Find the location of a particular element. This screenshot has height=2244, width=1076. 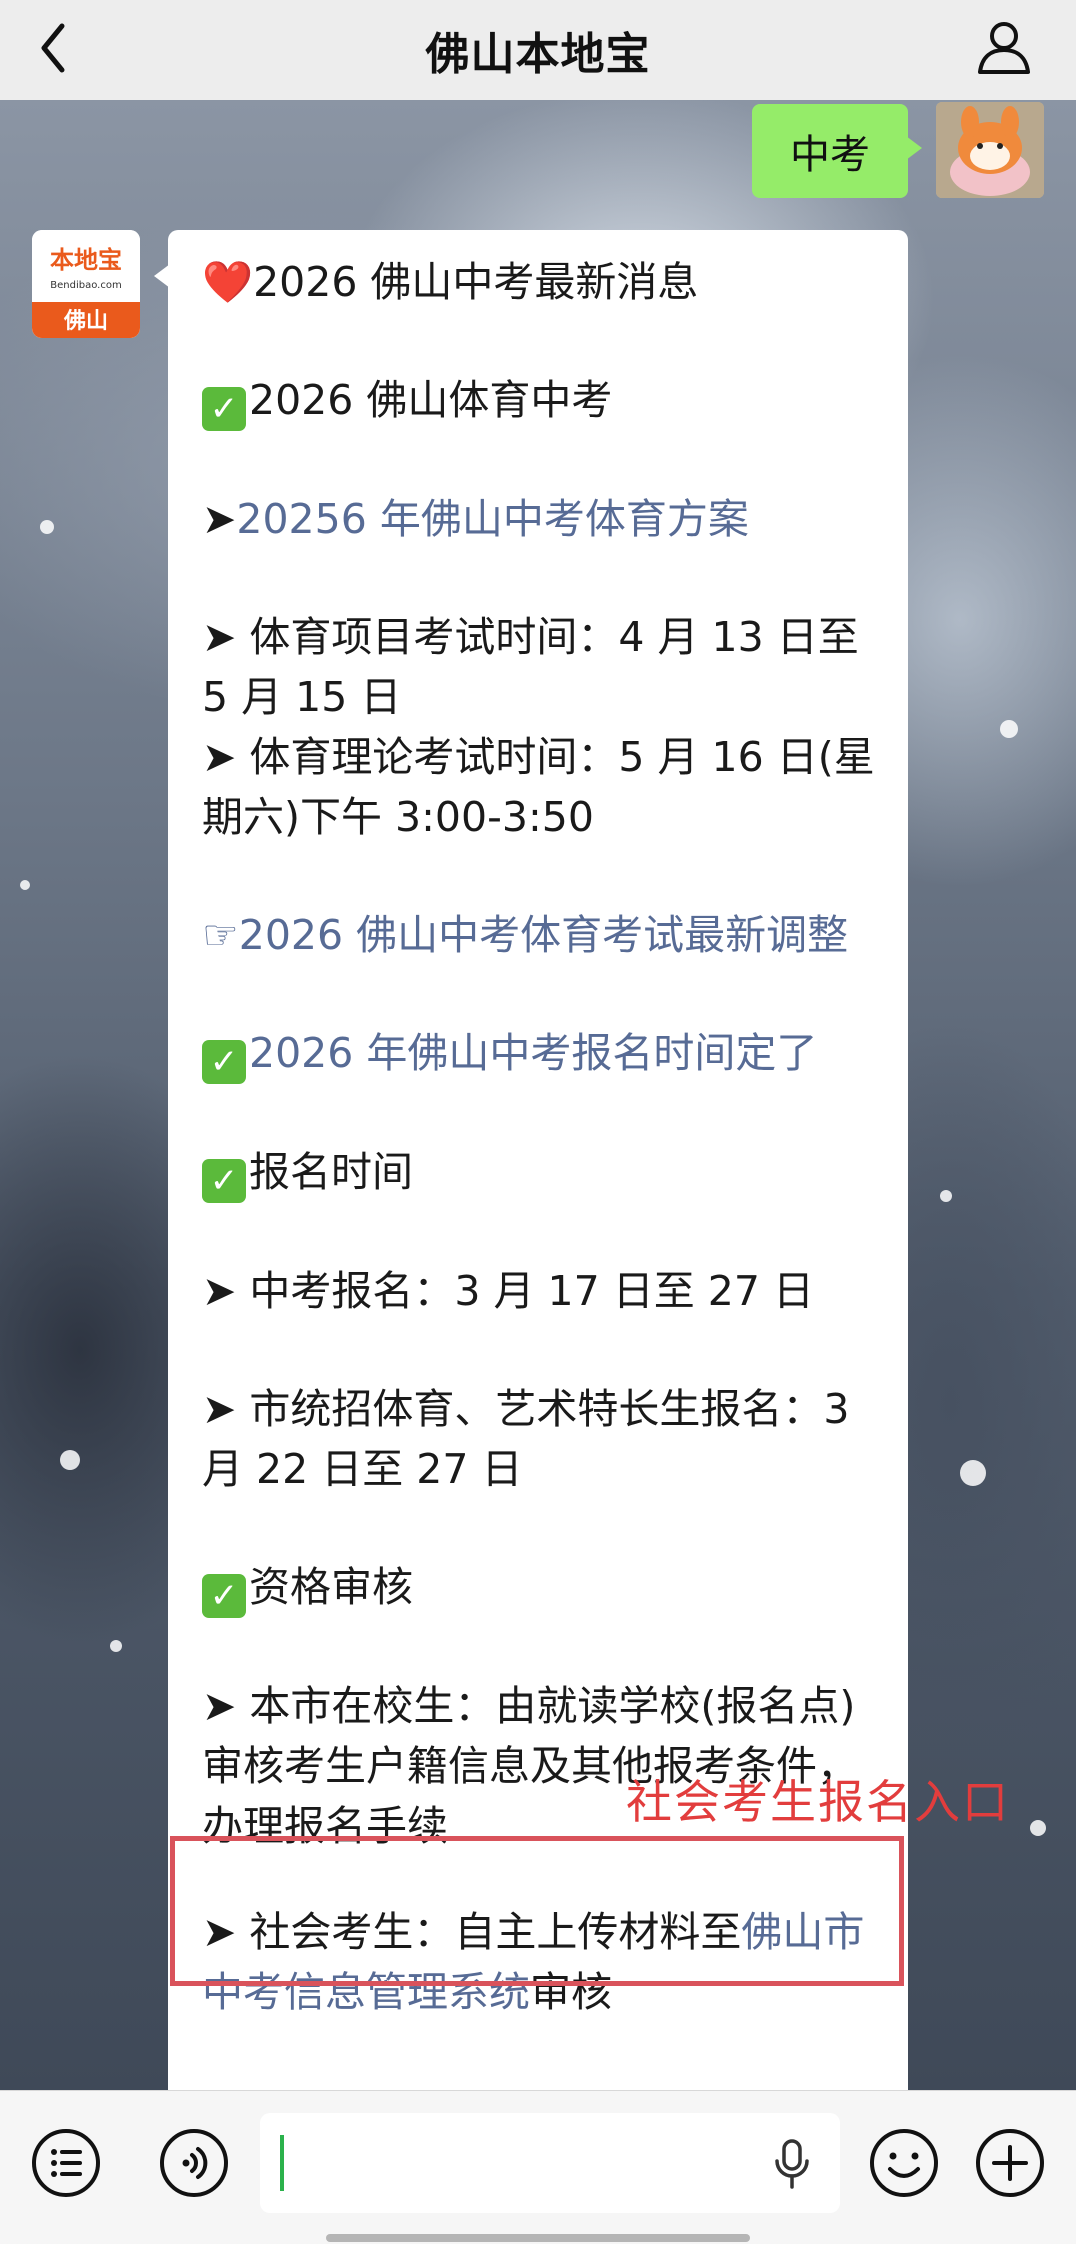

registration-time-heading: ✓ 报名时间 is located at coordinates (540, 1172).